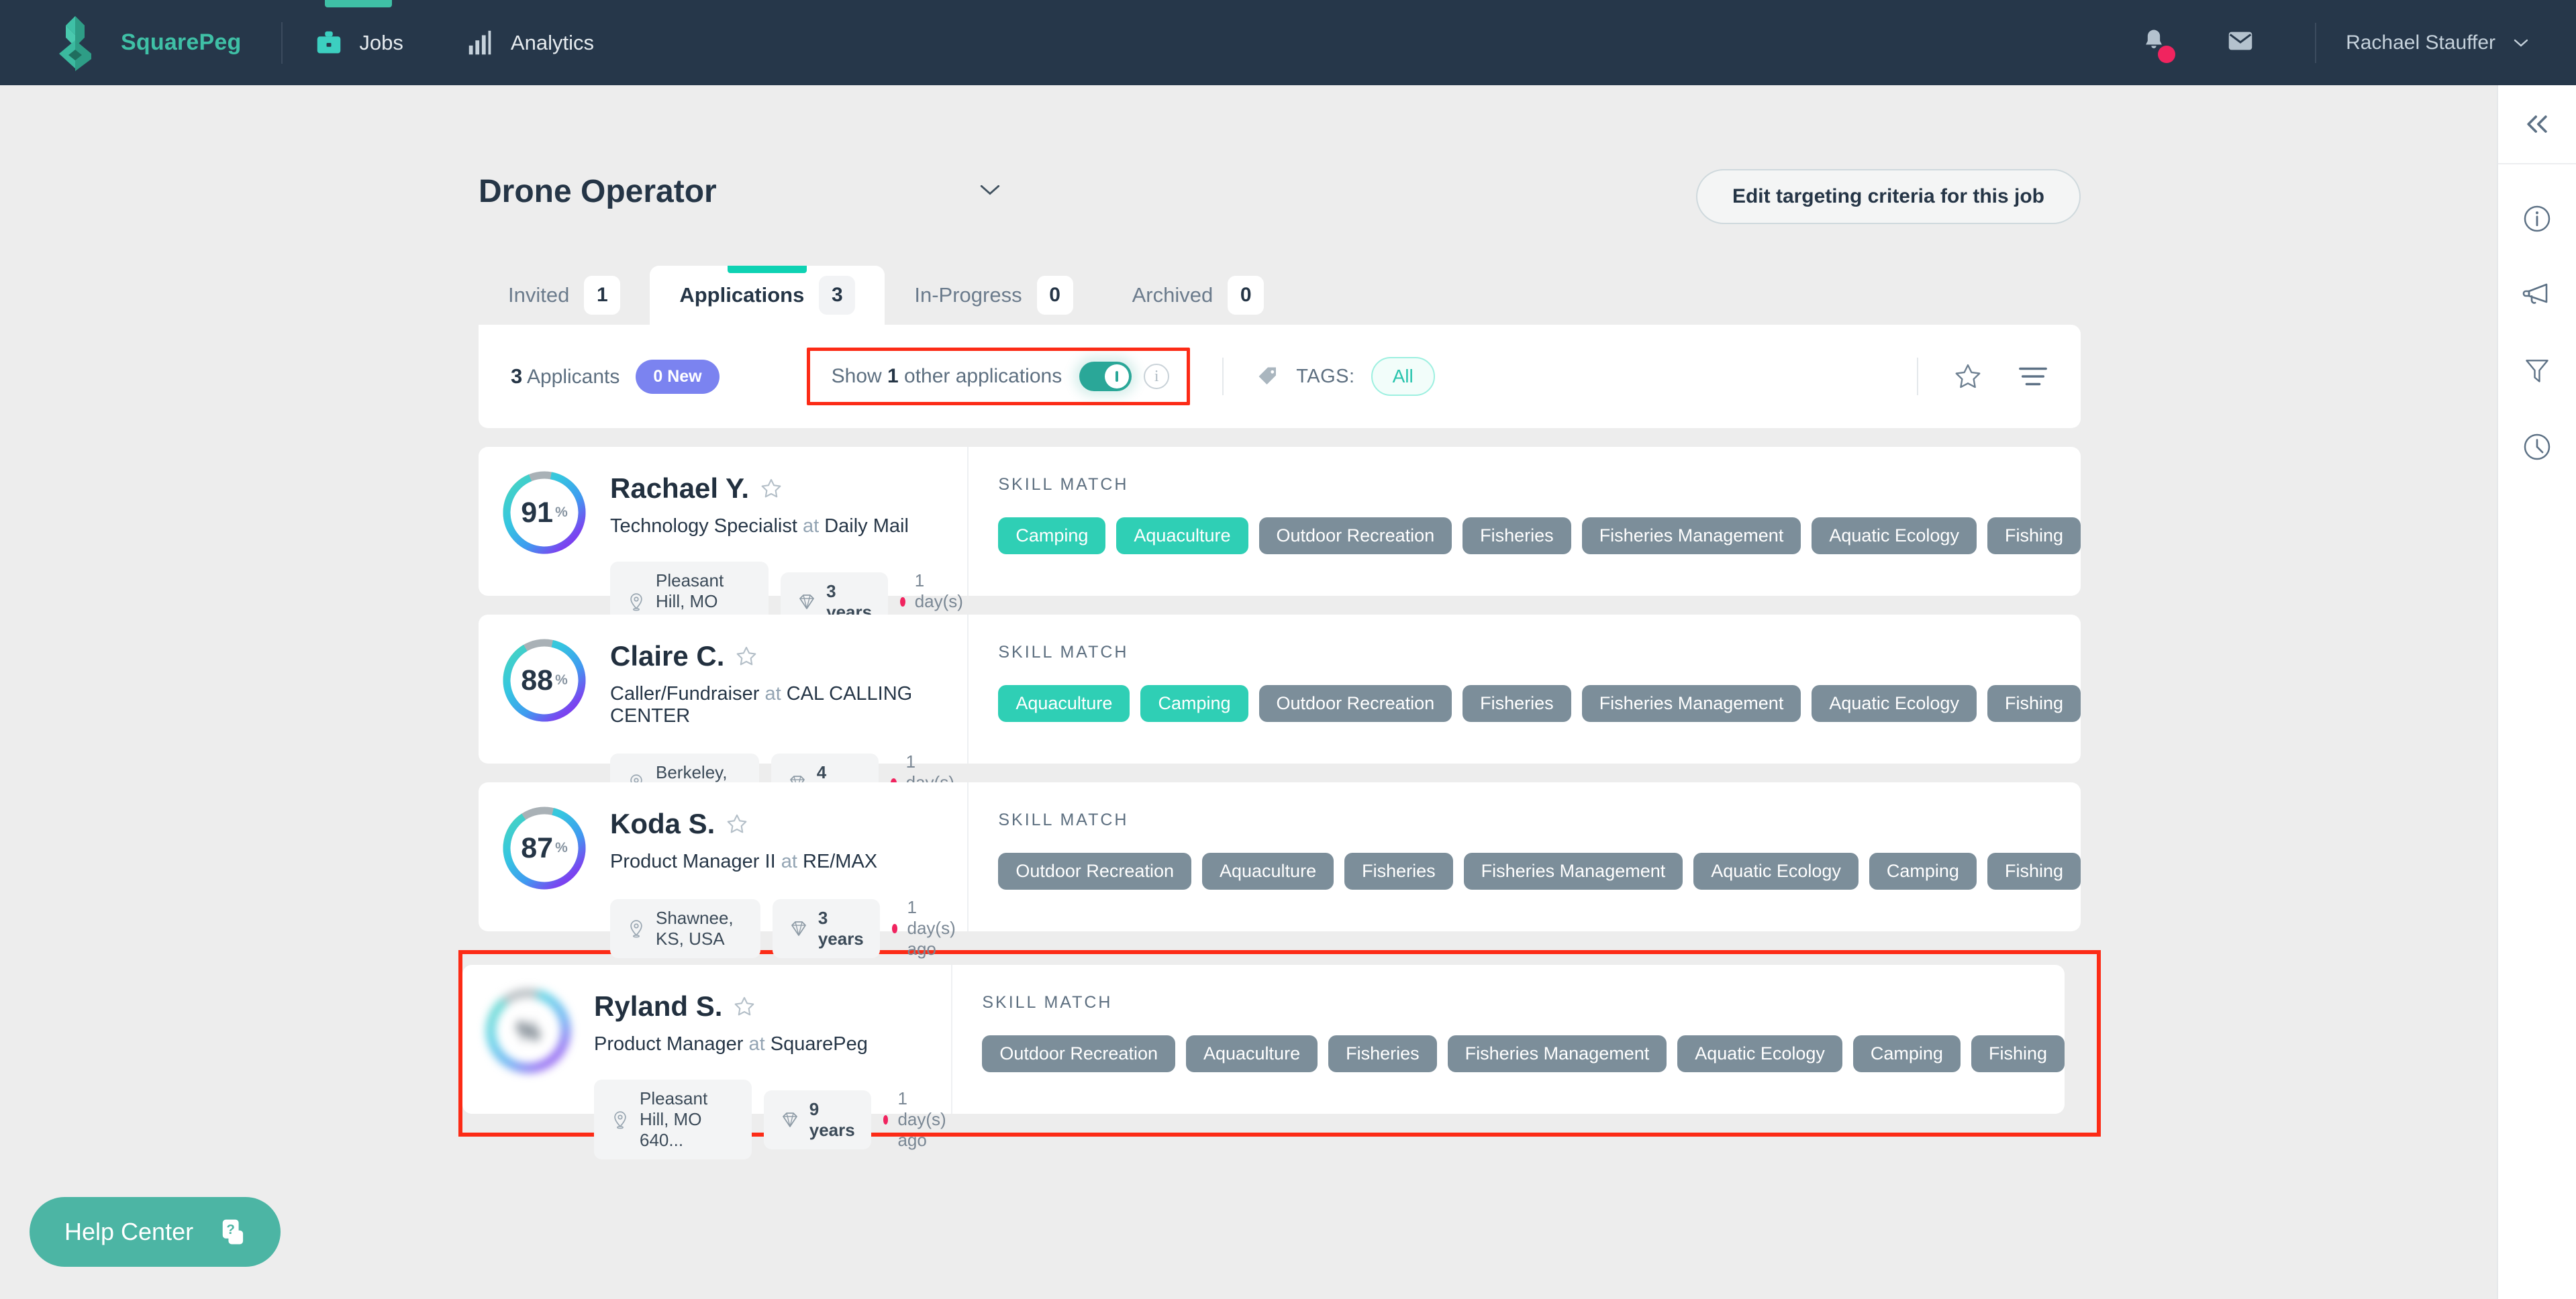 Image resolution: width=2576 pixels, height=1299 pixels. Describe the element at coordinates (695, 928) in the screenshot. I see `candidate-location: Shawnee, KS, USA` at that location.